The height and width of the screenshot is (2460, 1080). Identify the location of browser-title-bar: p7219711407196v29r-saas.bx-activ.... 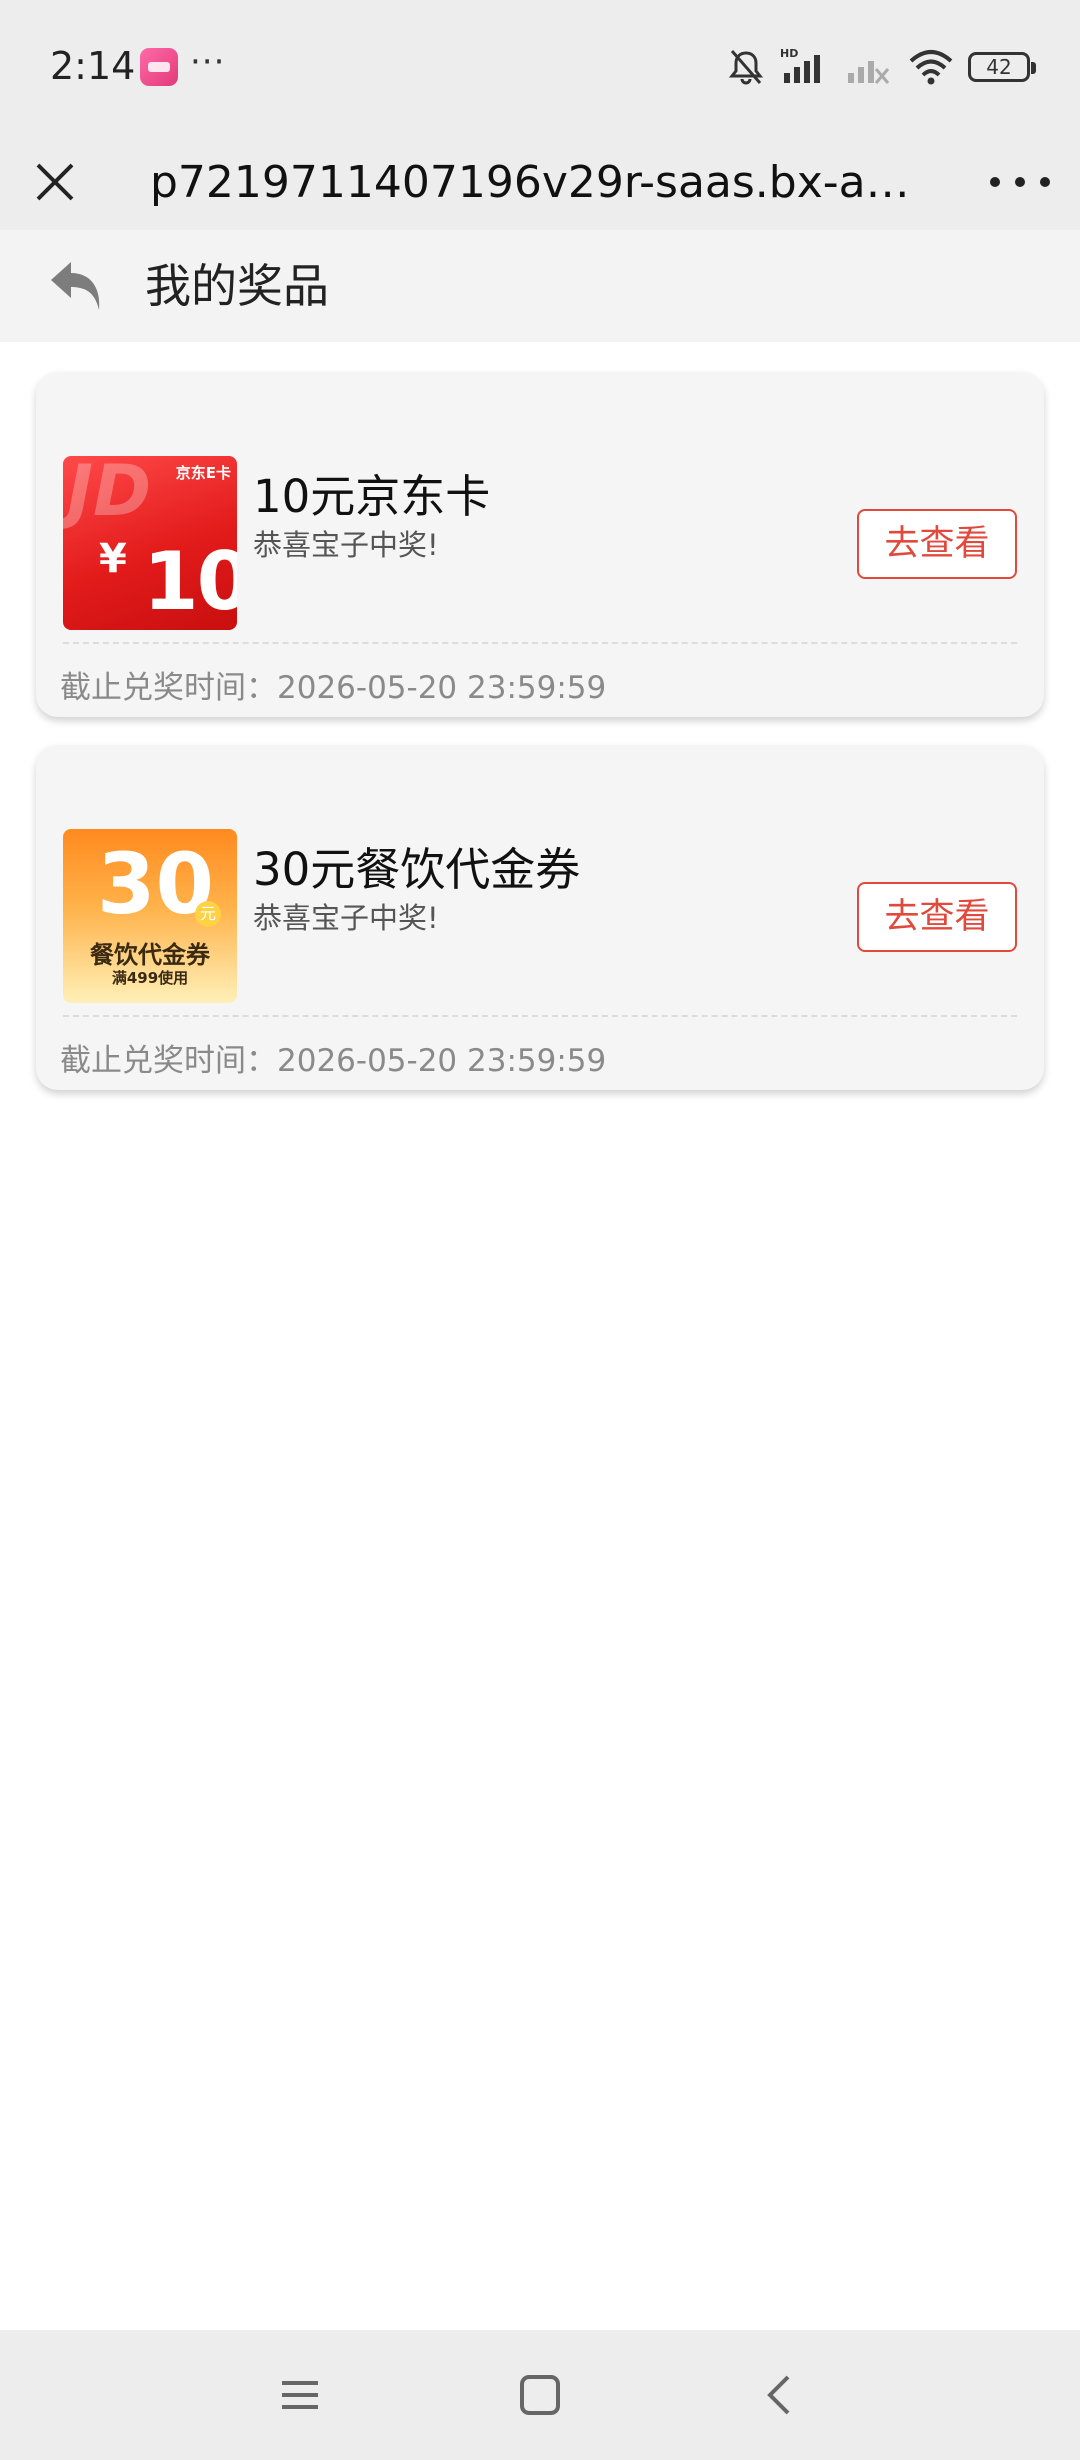
(540, 182).